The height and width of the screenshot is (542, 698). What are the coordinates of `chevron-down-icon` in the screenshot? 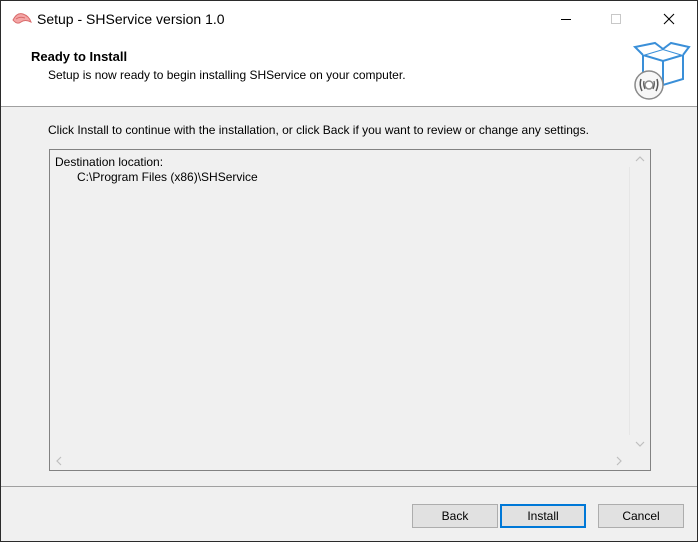 It's located at (639, 444).